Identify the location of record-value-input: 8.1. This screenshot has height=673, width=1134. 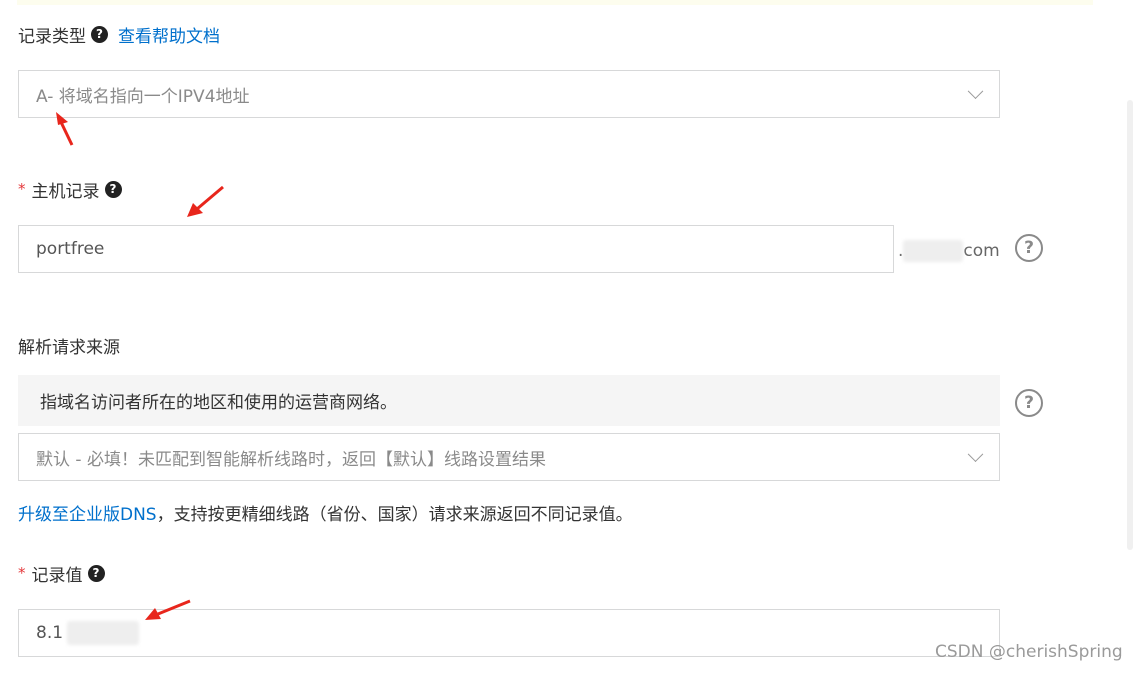
(509, 633).